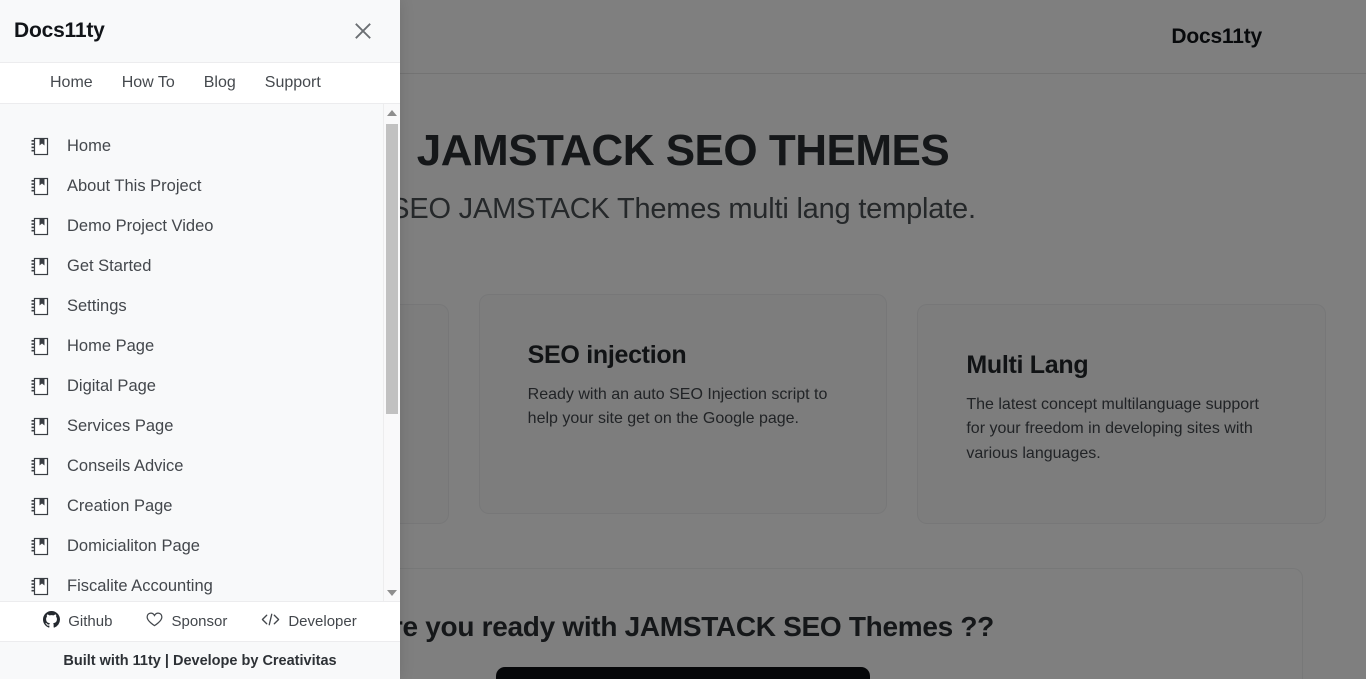  Describe the element at coordinates (220, 83) in the screenshot. I see `topnav-item-blog: Blog` at that location.